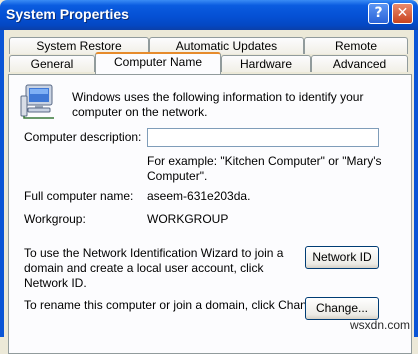 The image size is (418, 354). Describe the element at coordinates (188, 219) in the screenshot. I see `workgroup-value: WORKGROUP` at that location.